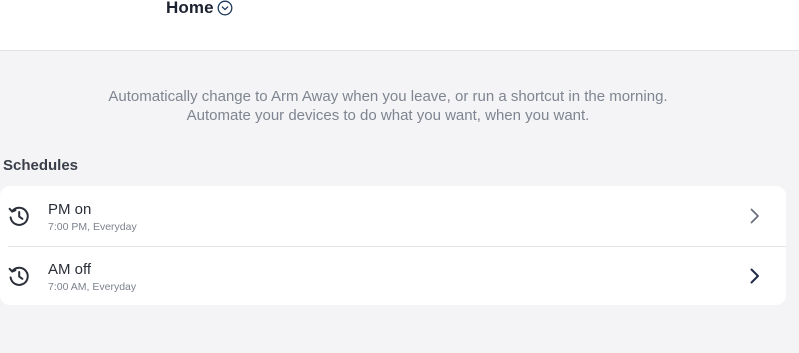 This screenshot has height=353, width=799. I want to click on home-selector: Home, so click(199, 9).